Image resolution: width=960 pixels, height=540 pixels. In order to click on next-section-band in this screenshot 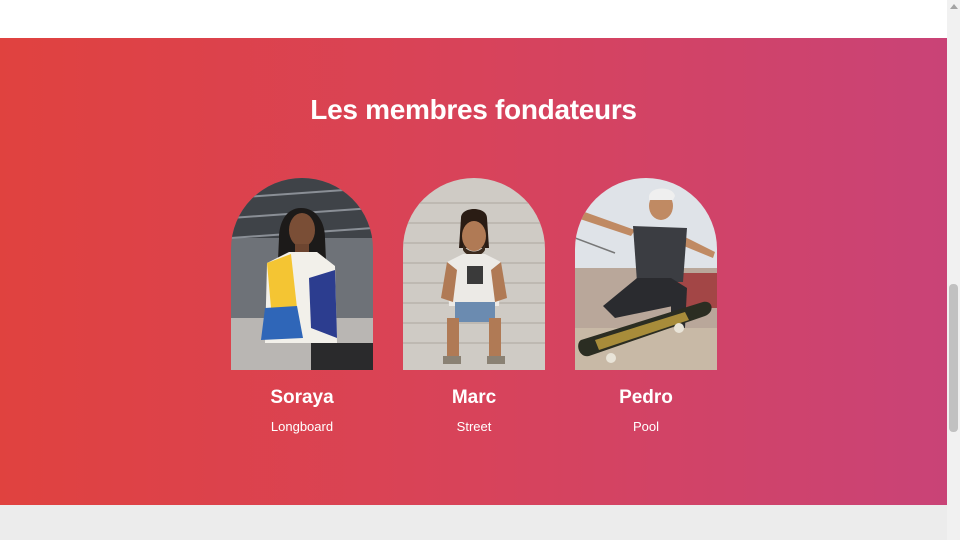, I will do `click(473, 522)`.